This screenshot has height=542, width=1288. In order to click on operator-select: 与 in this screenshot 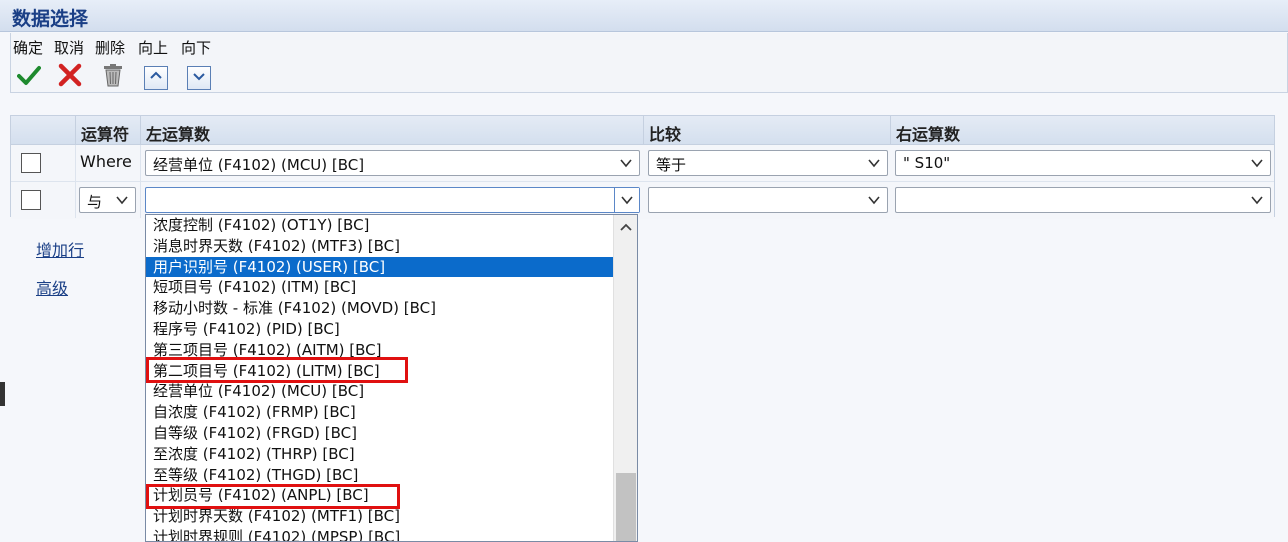, I will do `click(107, 200)`.